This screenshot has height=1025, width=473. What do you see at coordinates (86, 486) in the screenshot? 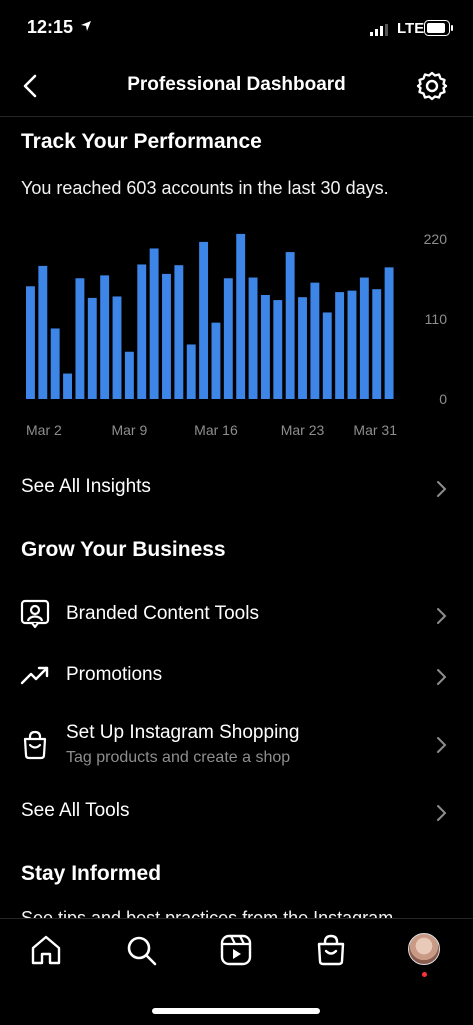
I see `see-all-insights-label: See All Insights` at bounding box center [86, 486].